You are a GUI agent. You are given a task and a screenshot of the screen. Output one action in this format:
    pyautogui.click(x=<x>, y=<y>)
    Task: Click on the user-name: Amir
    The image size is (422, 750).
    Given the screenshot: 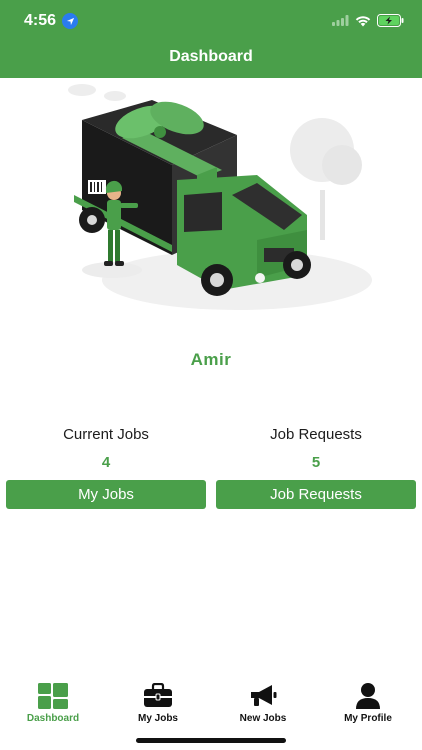 What is the action you would take?
    pyautogui.click(x=211, y=359)
    